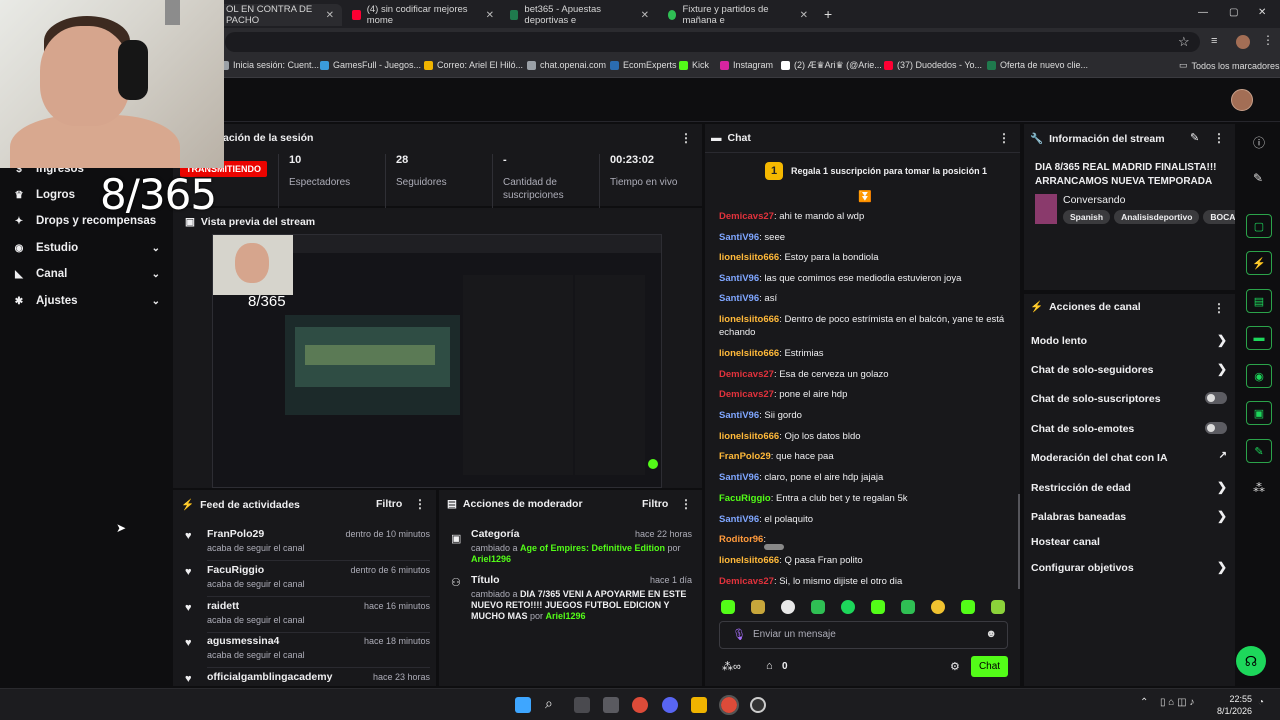 The image size is (1280, 720). I want to click on folder-icon, so click(699, 705).